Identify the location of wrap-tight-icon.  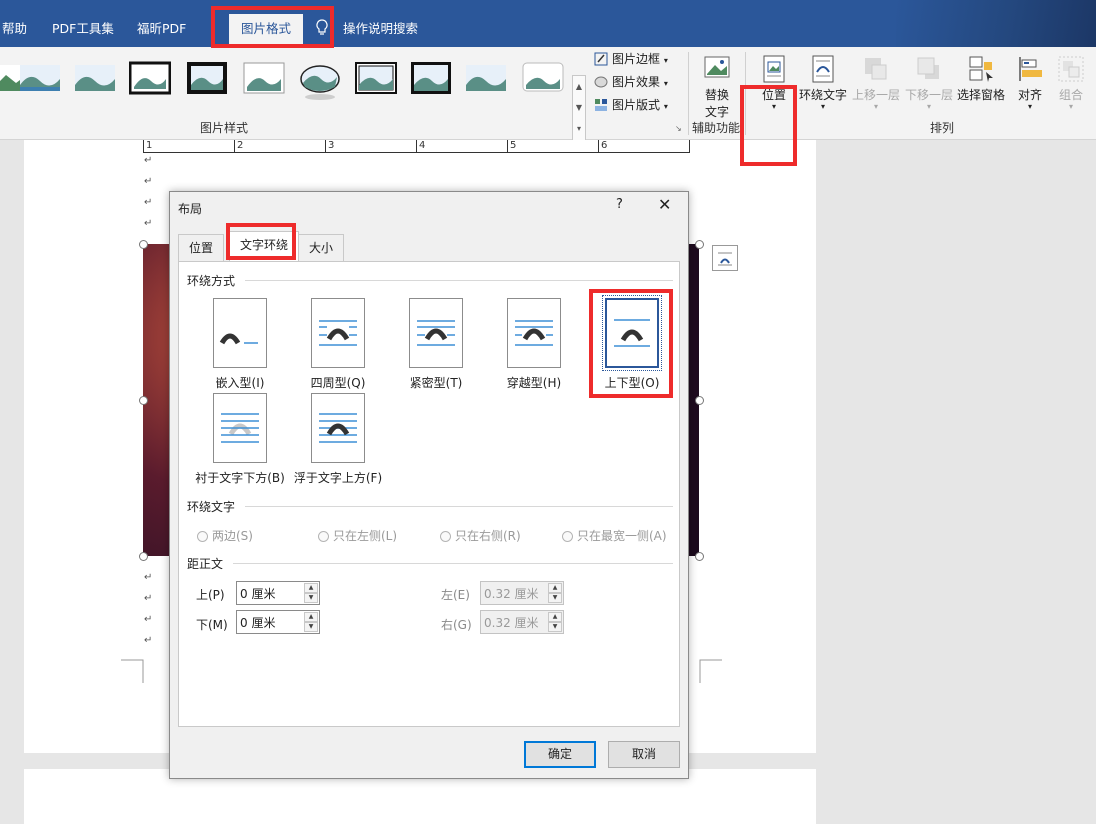
(436, 333).